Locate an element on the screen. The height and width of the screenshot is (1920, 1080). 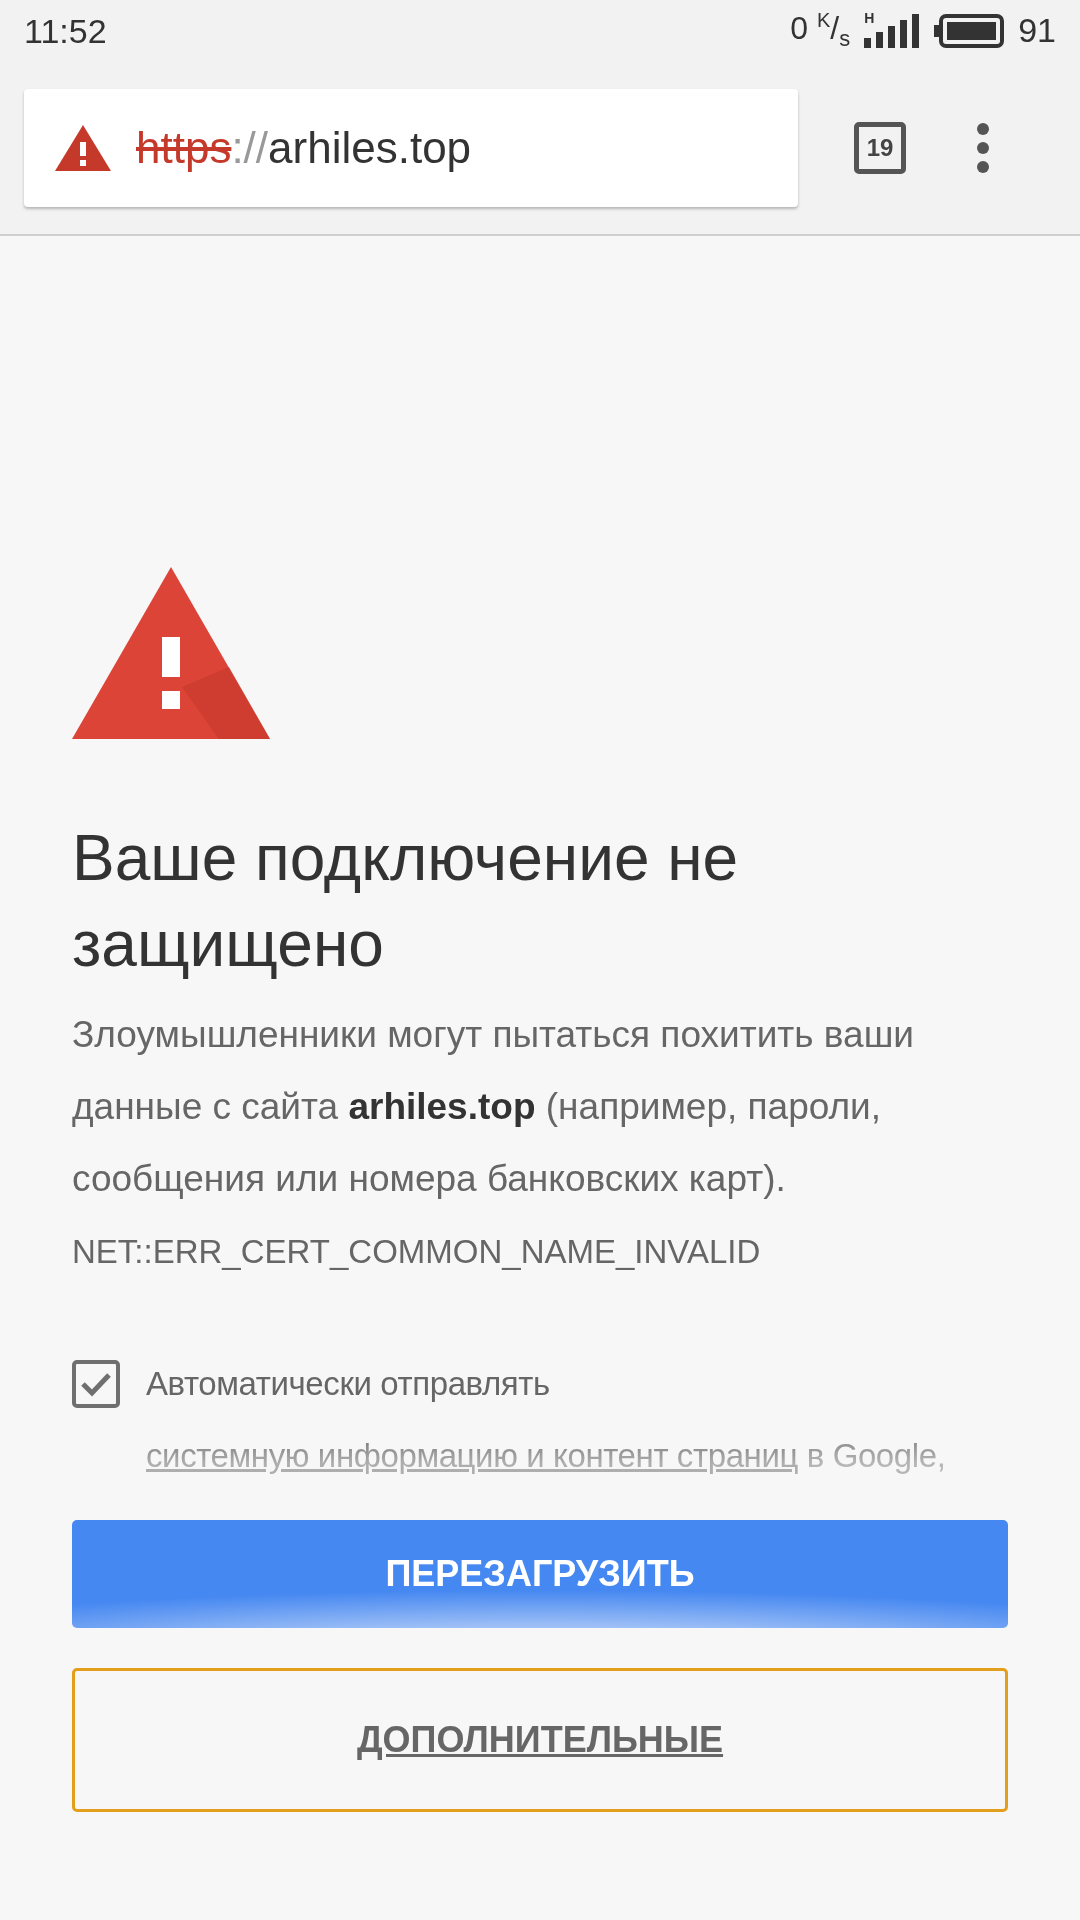
check-icon is located at coordinates (96, 1384).